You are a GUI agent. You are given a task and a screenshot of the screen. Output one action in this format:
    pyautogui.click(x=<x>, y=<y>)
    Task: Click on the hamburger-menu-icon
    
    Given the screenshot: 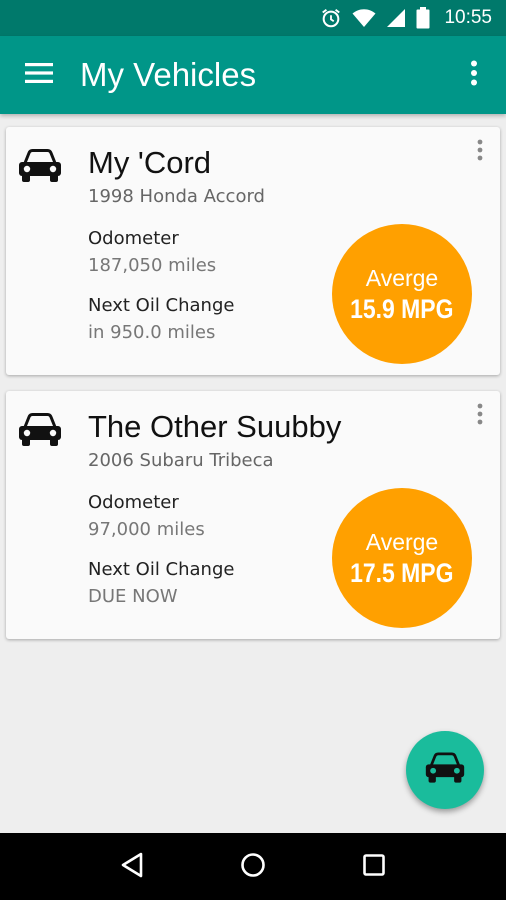 What is the action you would take?
    pyautogui.click(x=39, y=75)
    